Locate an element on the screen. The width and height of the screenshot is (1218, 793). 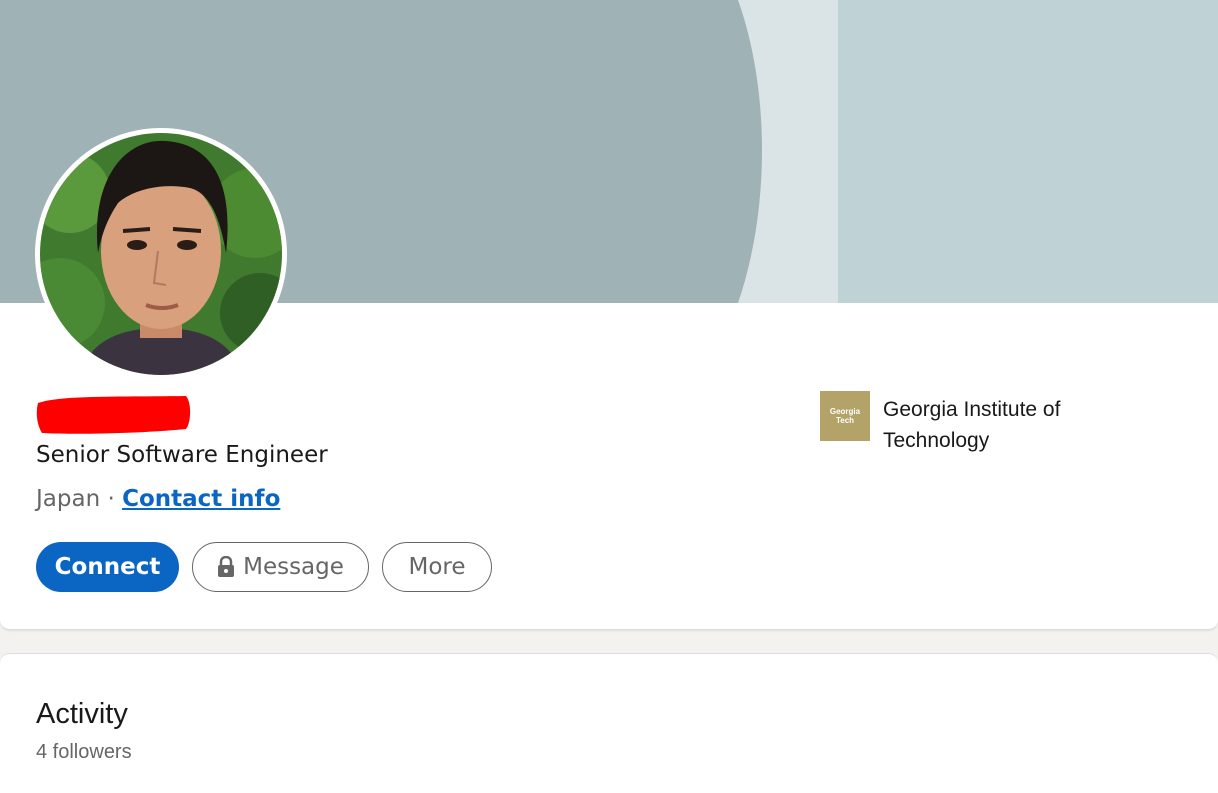
followers-count: 4 followers is located at coordinates (84, 752).